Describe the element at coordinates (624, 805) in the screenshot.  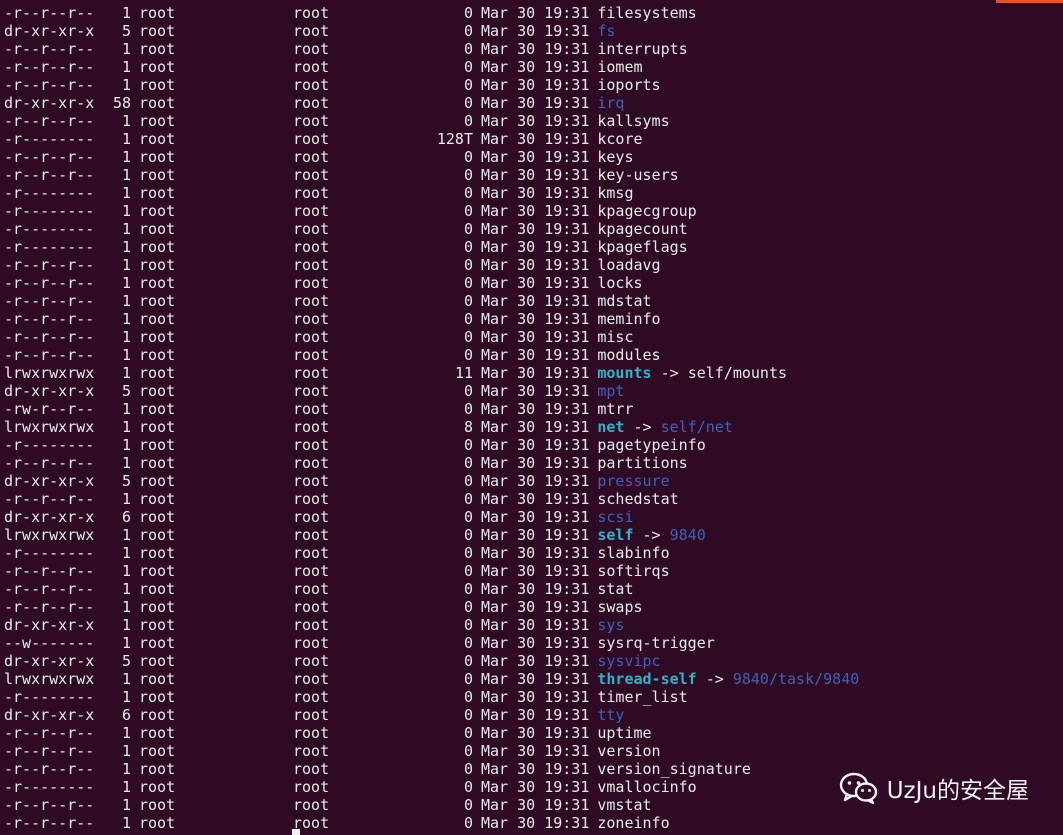
I see `file-name: vmstat` at that location.